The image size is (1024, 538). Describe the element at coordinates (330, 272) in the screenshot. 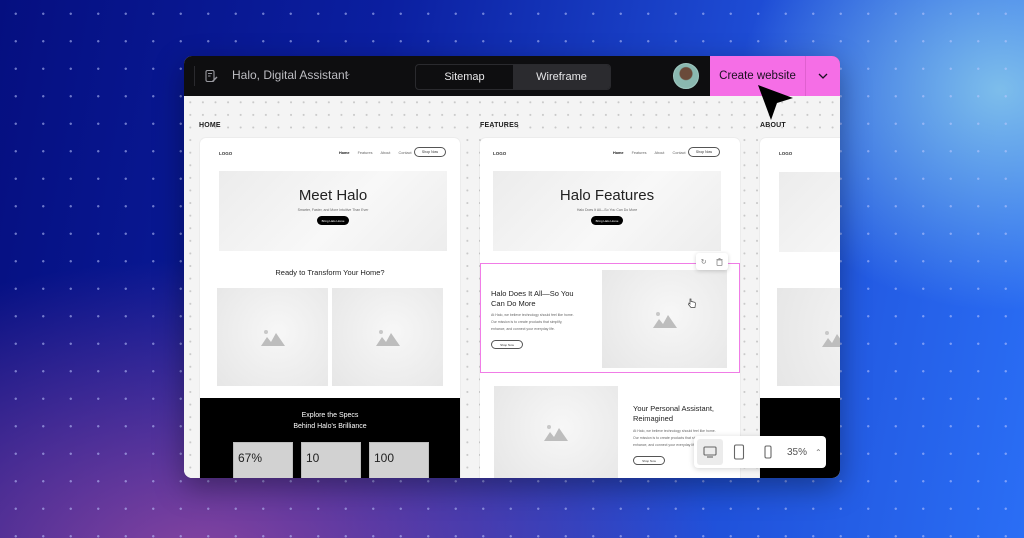

I see `section-title: Ready to Transform Your Home?` at that location.